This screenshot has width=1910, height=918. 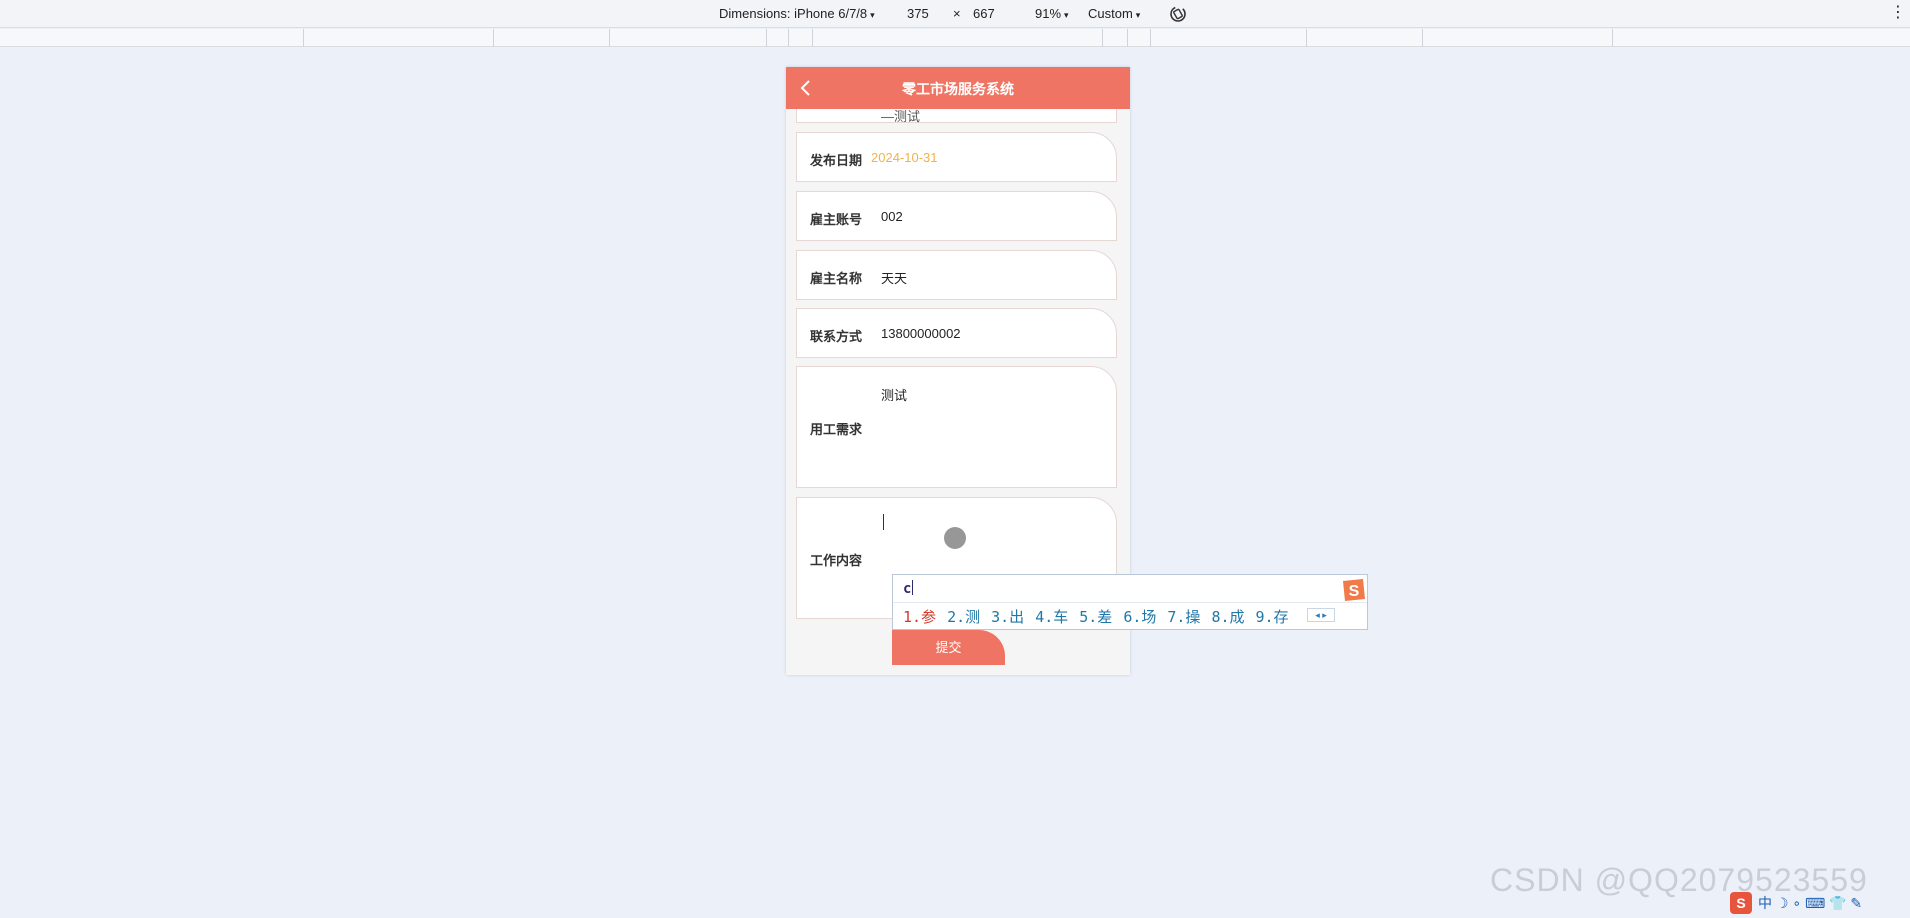 I want to click on ime-candidate: 5.差, so click(x=1095, y=617).